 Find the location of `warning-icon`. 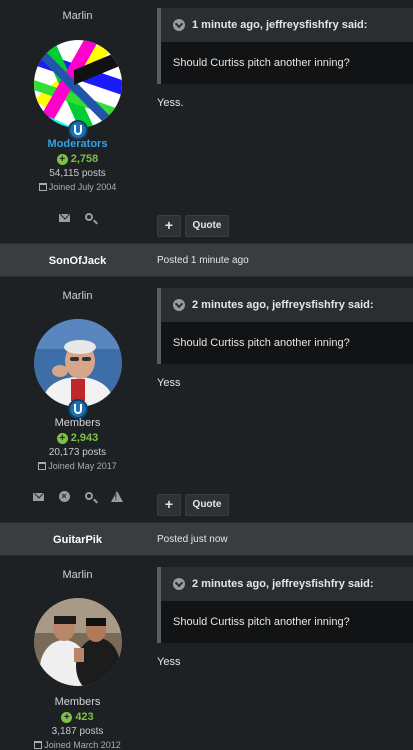

warning-icon is located at coordinates (116, 496).